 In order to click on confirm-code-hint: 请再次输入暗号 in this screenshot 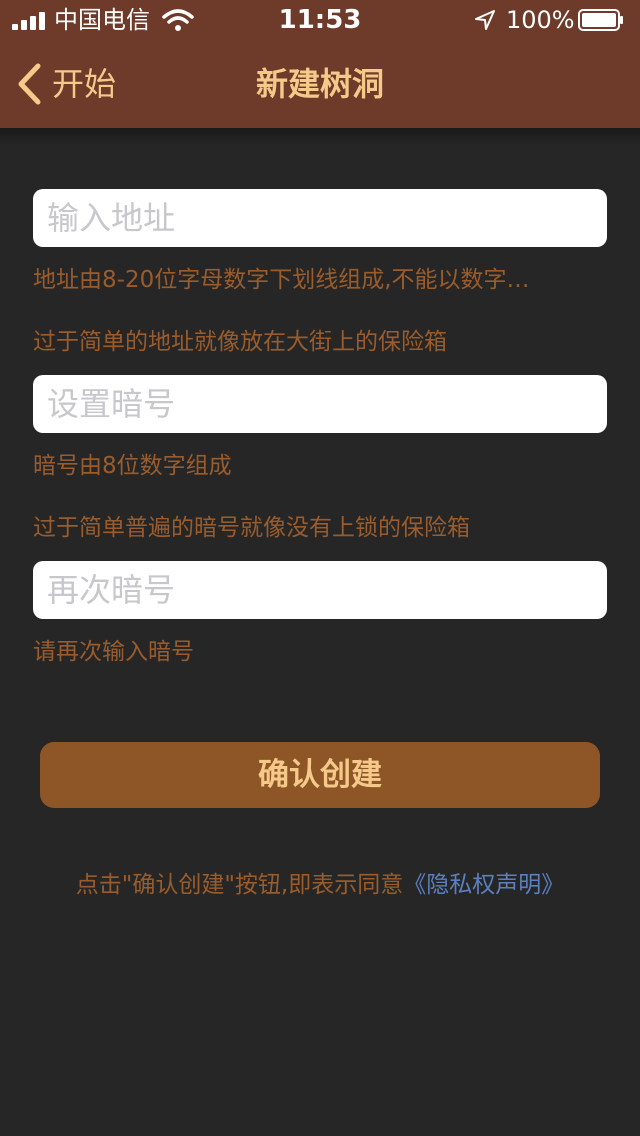, I will do `click(113, 652)`.